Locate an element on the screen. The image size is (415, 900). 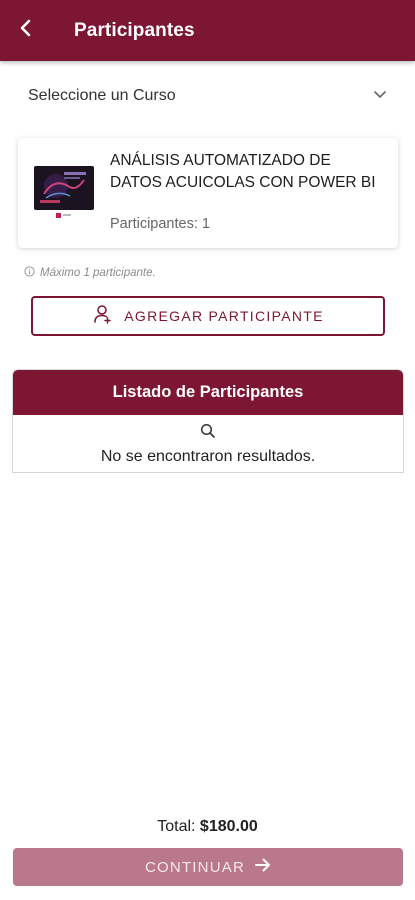
back-button is located at coordinates (26, 30).